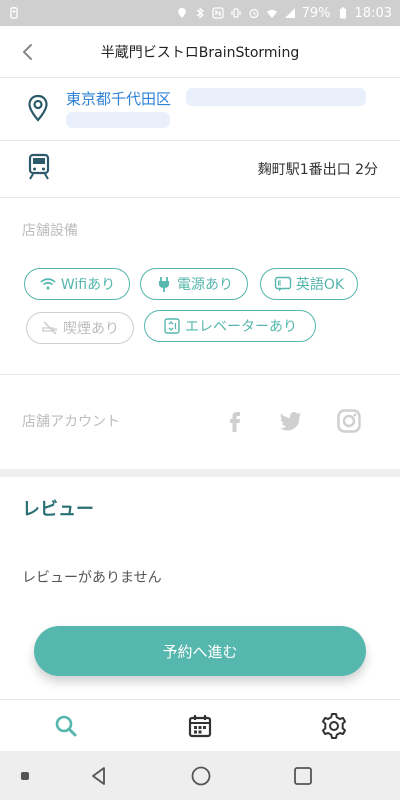  Describe the element at coordinates (200, 109) in the screenshot. I see `address-row: 東京都千代田区` at that location.